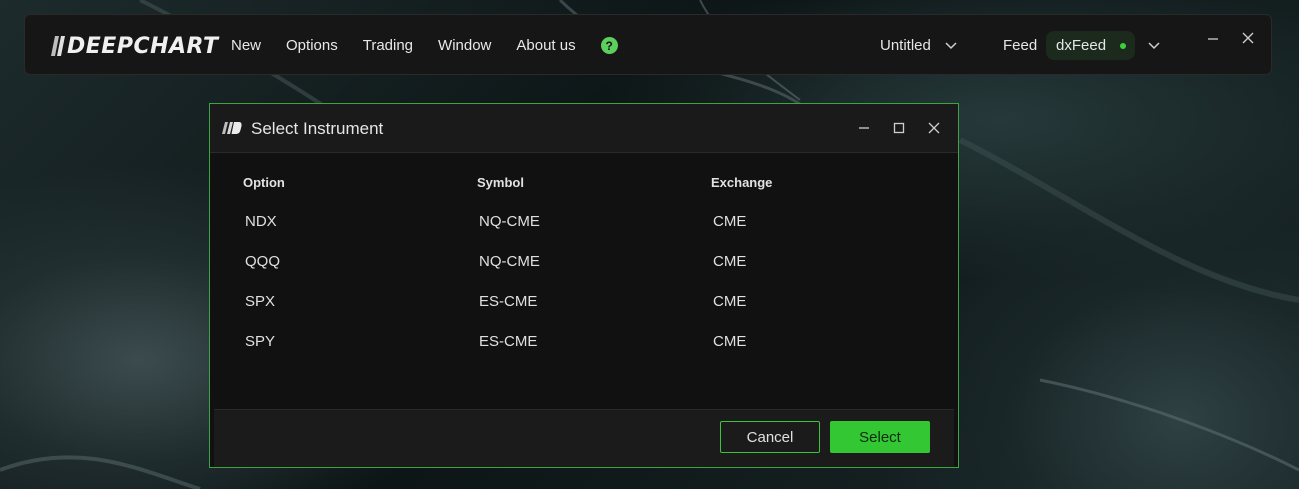 This screenshot has width=1299, height=489. I want to click on menu-trading: Trading, so click(388, 45).